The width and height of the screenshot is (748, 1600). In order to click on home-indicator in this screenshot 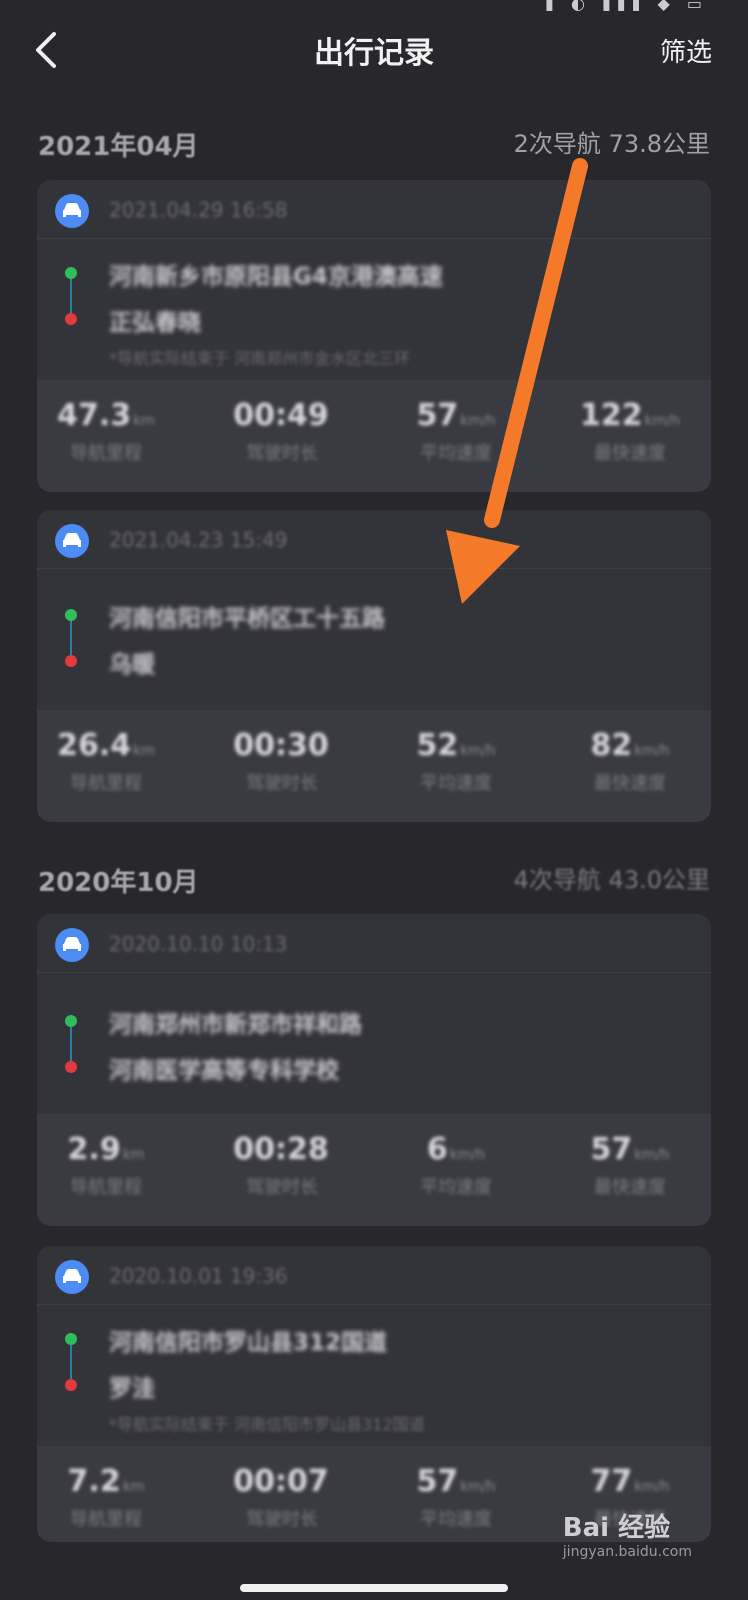, I will do `click(374, 1588)`.